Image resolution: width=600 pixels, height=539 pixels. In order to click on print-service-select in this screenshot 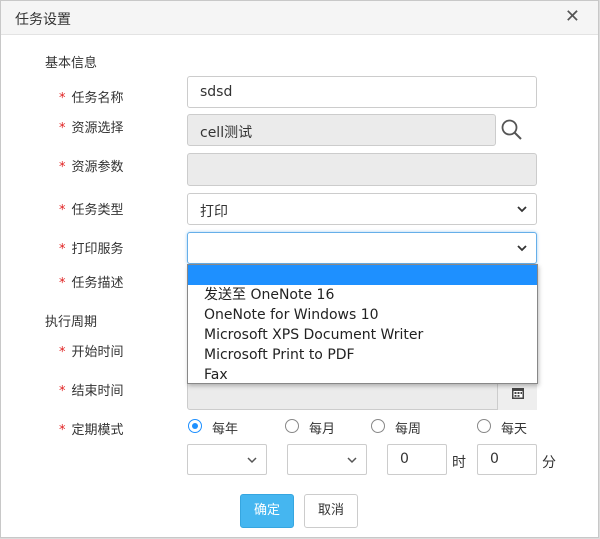, I will do `click(362, 248)`.